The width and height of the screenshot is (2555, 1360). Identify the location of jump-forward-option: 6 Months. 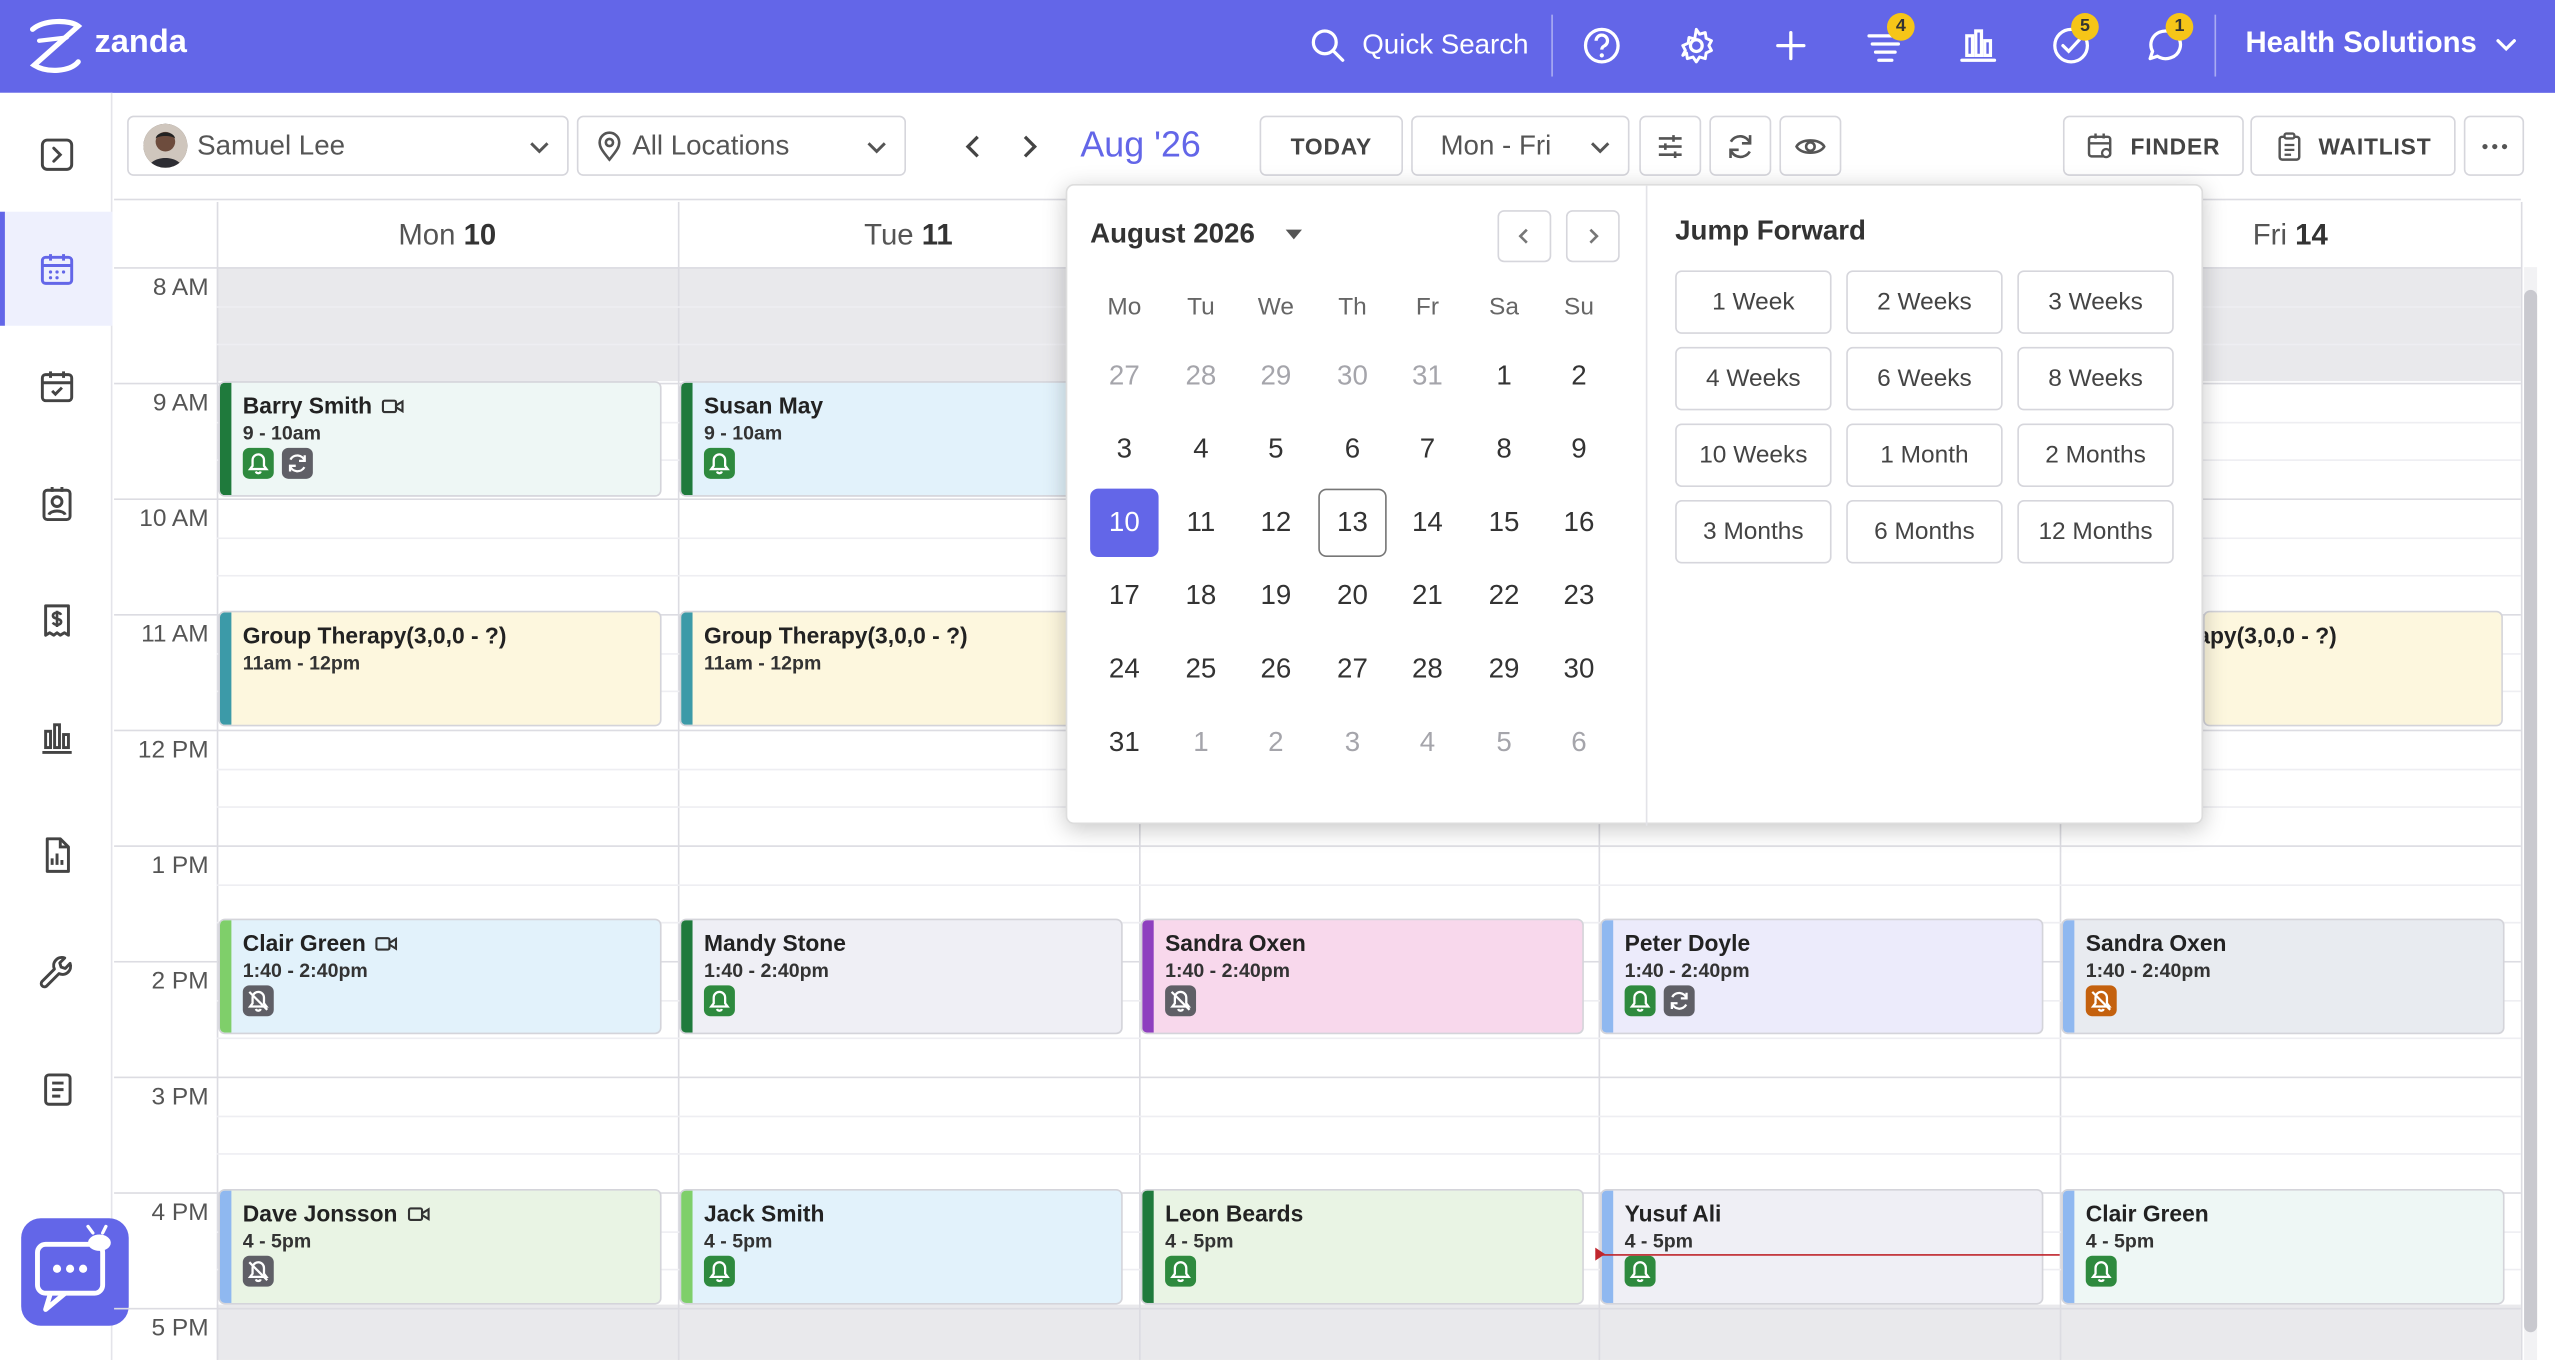
(1924, 532).